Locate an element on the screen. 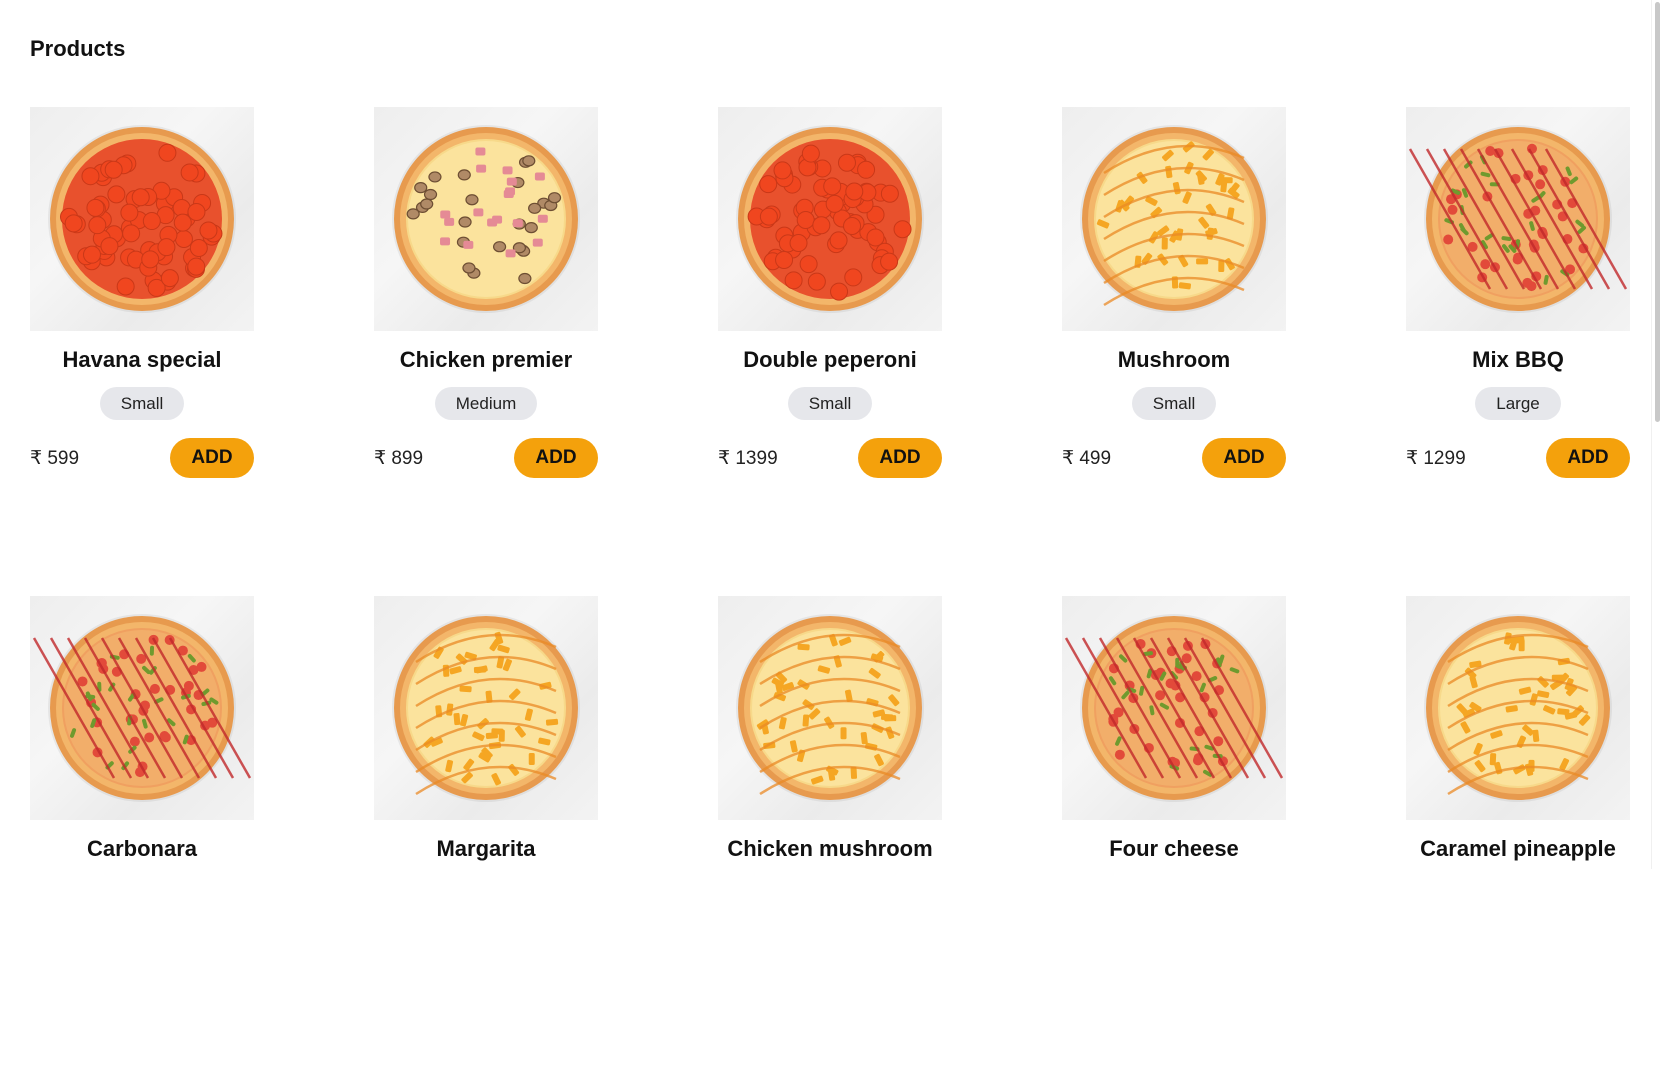 This screenshot has width=1662, height=1085. product-name: Caramel pineapple is located at coordinates (1518, 848).